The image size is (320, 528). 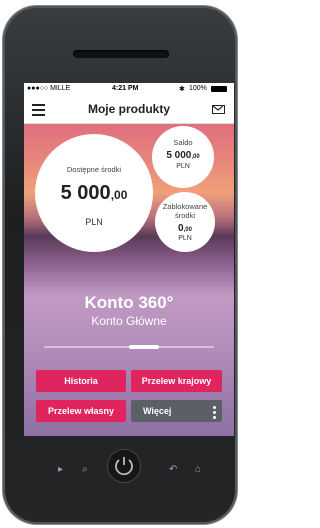 I want to click on available-funds-circle: Dostępne środki 5 000,00 PLN, so click(x=94, y=193).